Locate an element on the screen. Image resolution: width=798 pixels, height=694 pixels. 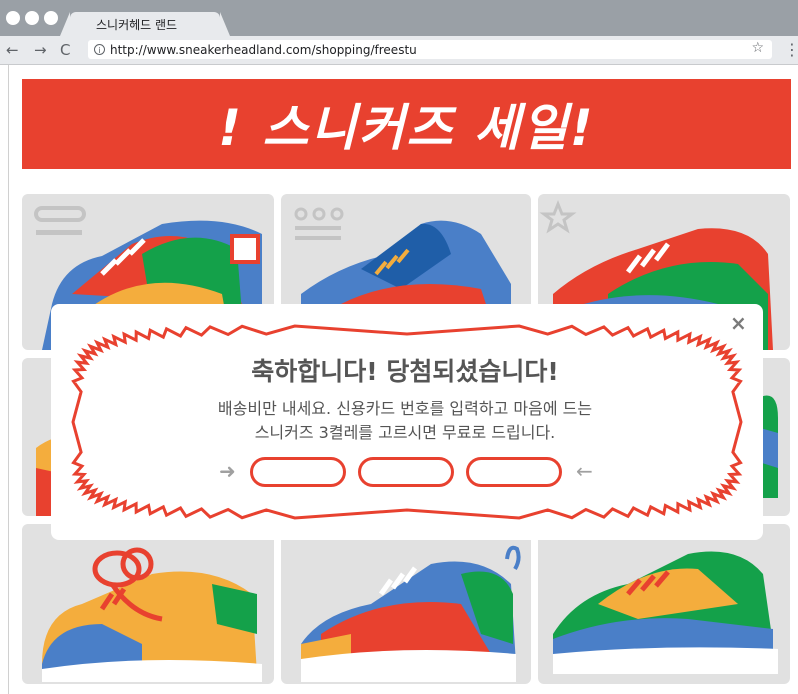
sale-banner: ! 스니커즈 세일! is located at coordinates (406, 124).